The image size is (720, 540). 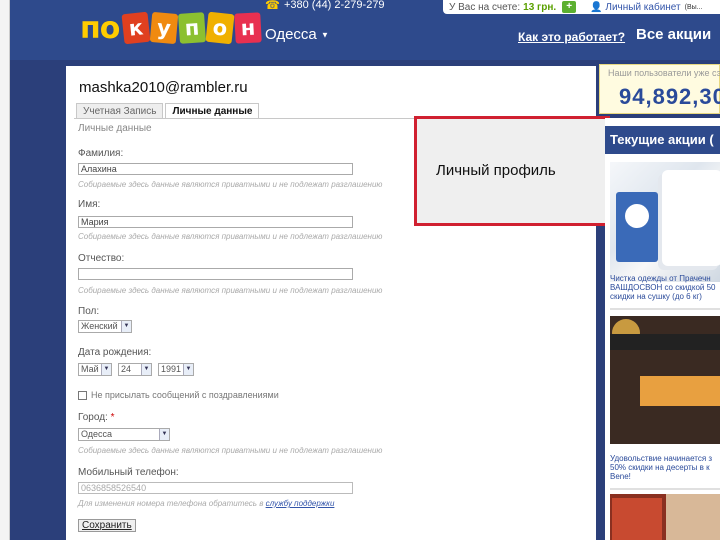 What do you see at coordinates (215, 169) in the screenshot?
I see `last-name-input: Алахина` at bounding box center [215, 169].